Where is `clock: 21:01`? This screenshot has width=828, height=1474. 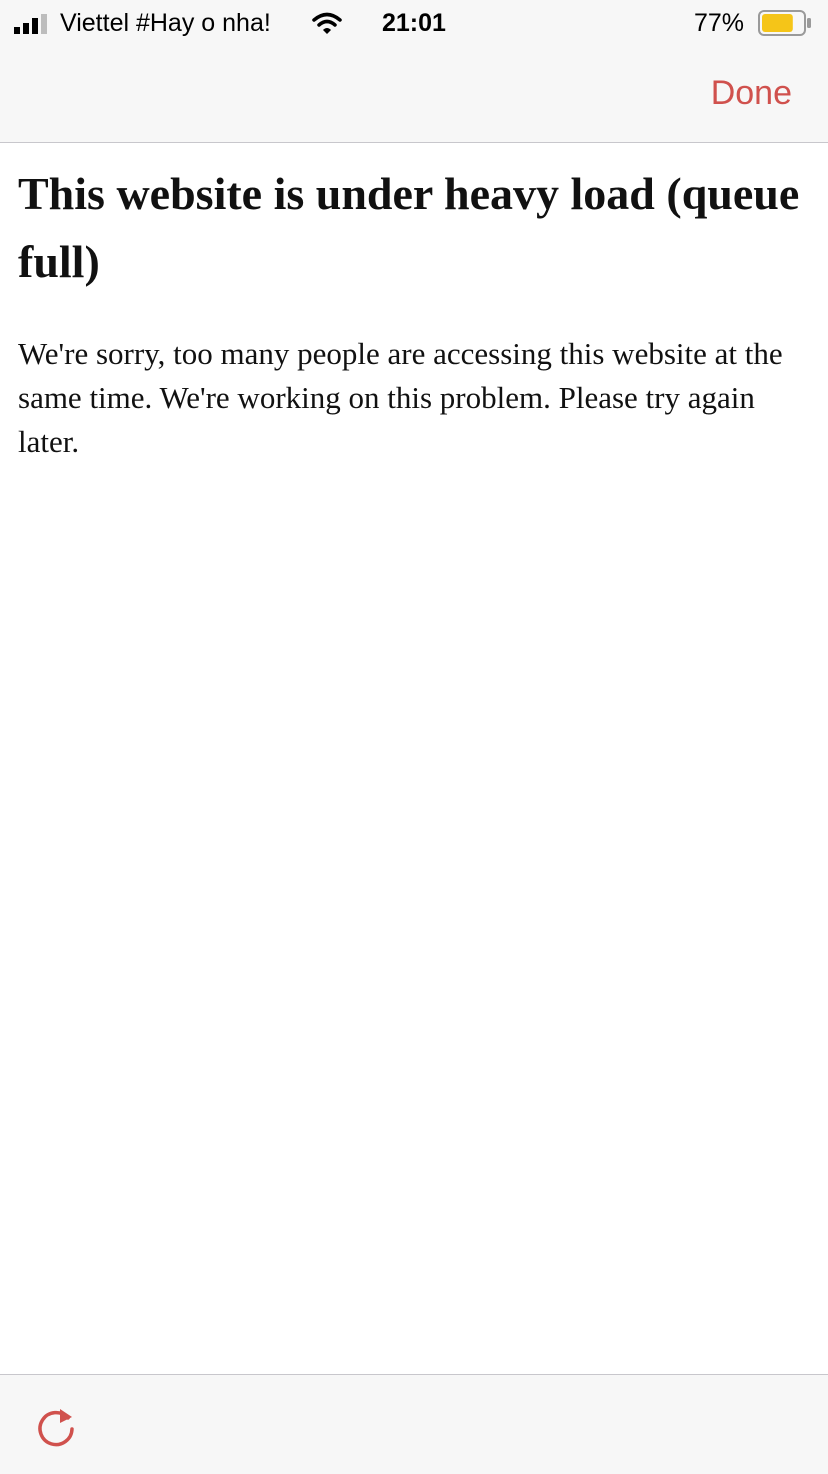 clock: 21:01 is located at coordinates (414, 23).